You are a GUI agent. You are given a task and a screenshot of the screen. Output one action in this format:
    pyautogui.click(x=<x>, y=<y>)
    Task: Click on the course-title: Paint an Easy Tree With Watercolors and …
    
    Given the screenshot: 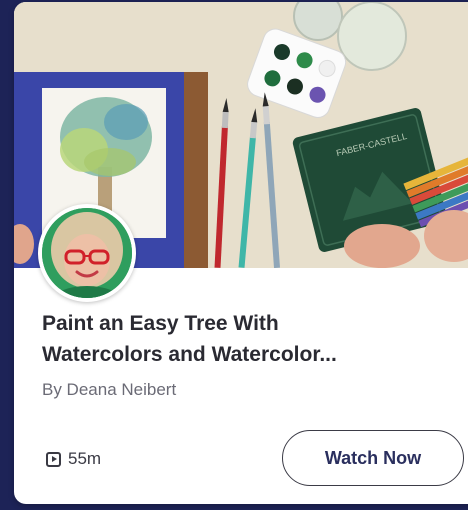 What is the action you would take?
    pyautogui.click(x=242, y=339)
    